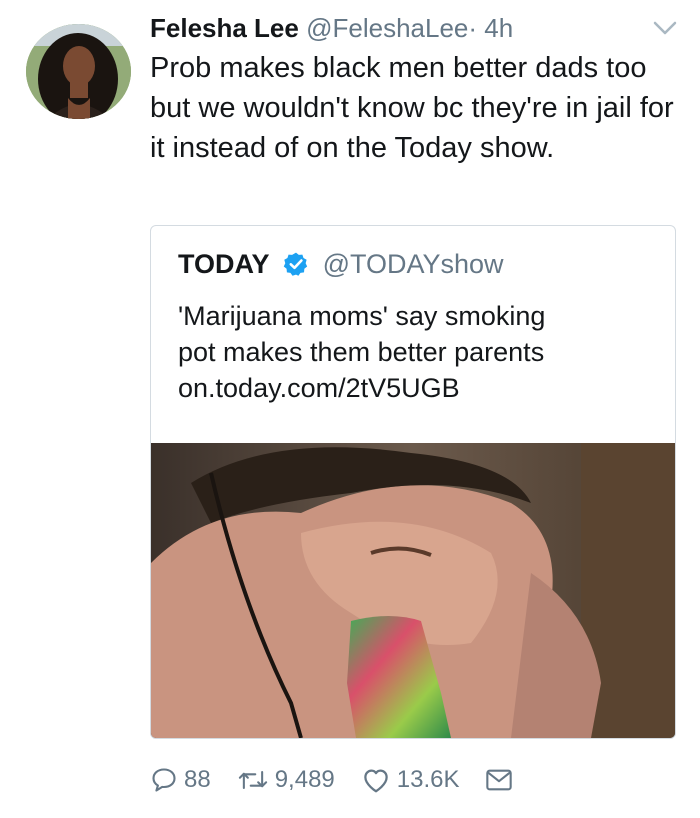 The width and height of the screenshot is (700, 818). What do you see at coordinates (252, 780) in the screenshot?
I see `retweet-icon` at bounding box center [252, 780].